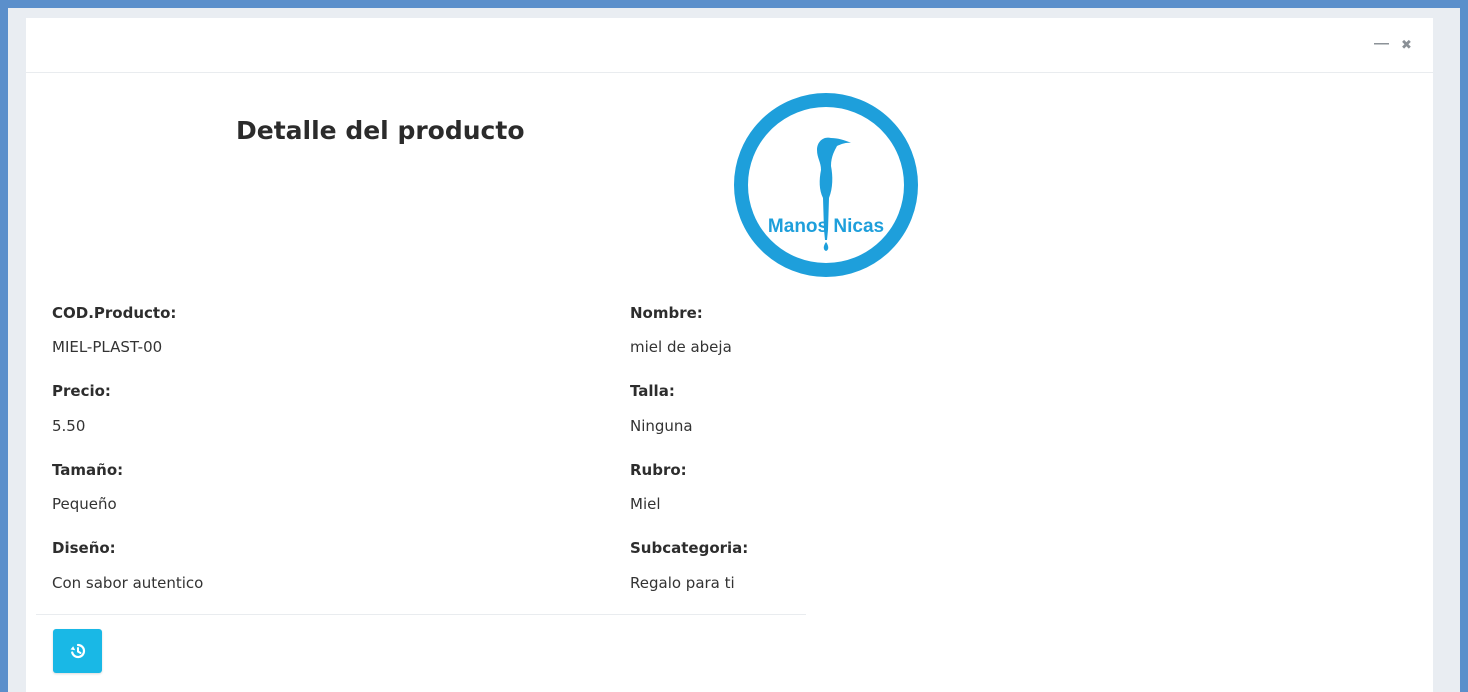  I want to click on subcategoria-label: Subcategoria:, so click(689, 548).